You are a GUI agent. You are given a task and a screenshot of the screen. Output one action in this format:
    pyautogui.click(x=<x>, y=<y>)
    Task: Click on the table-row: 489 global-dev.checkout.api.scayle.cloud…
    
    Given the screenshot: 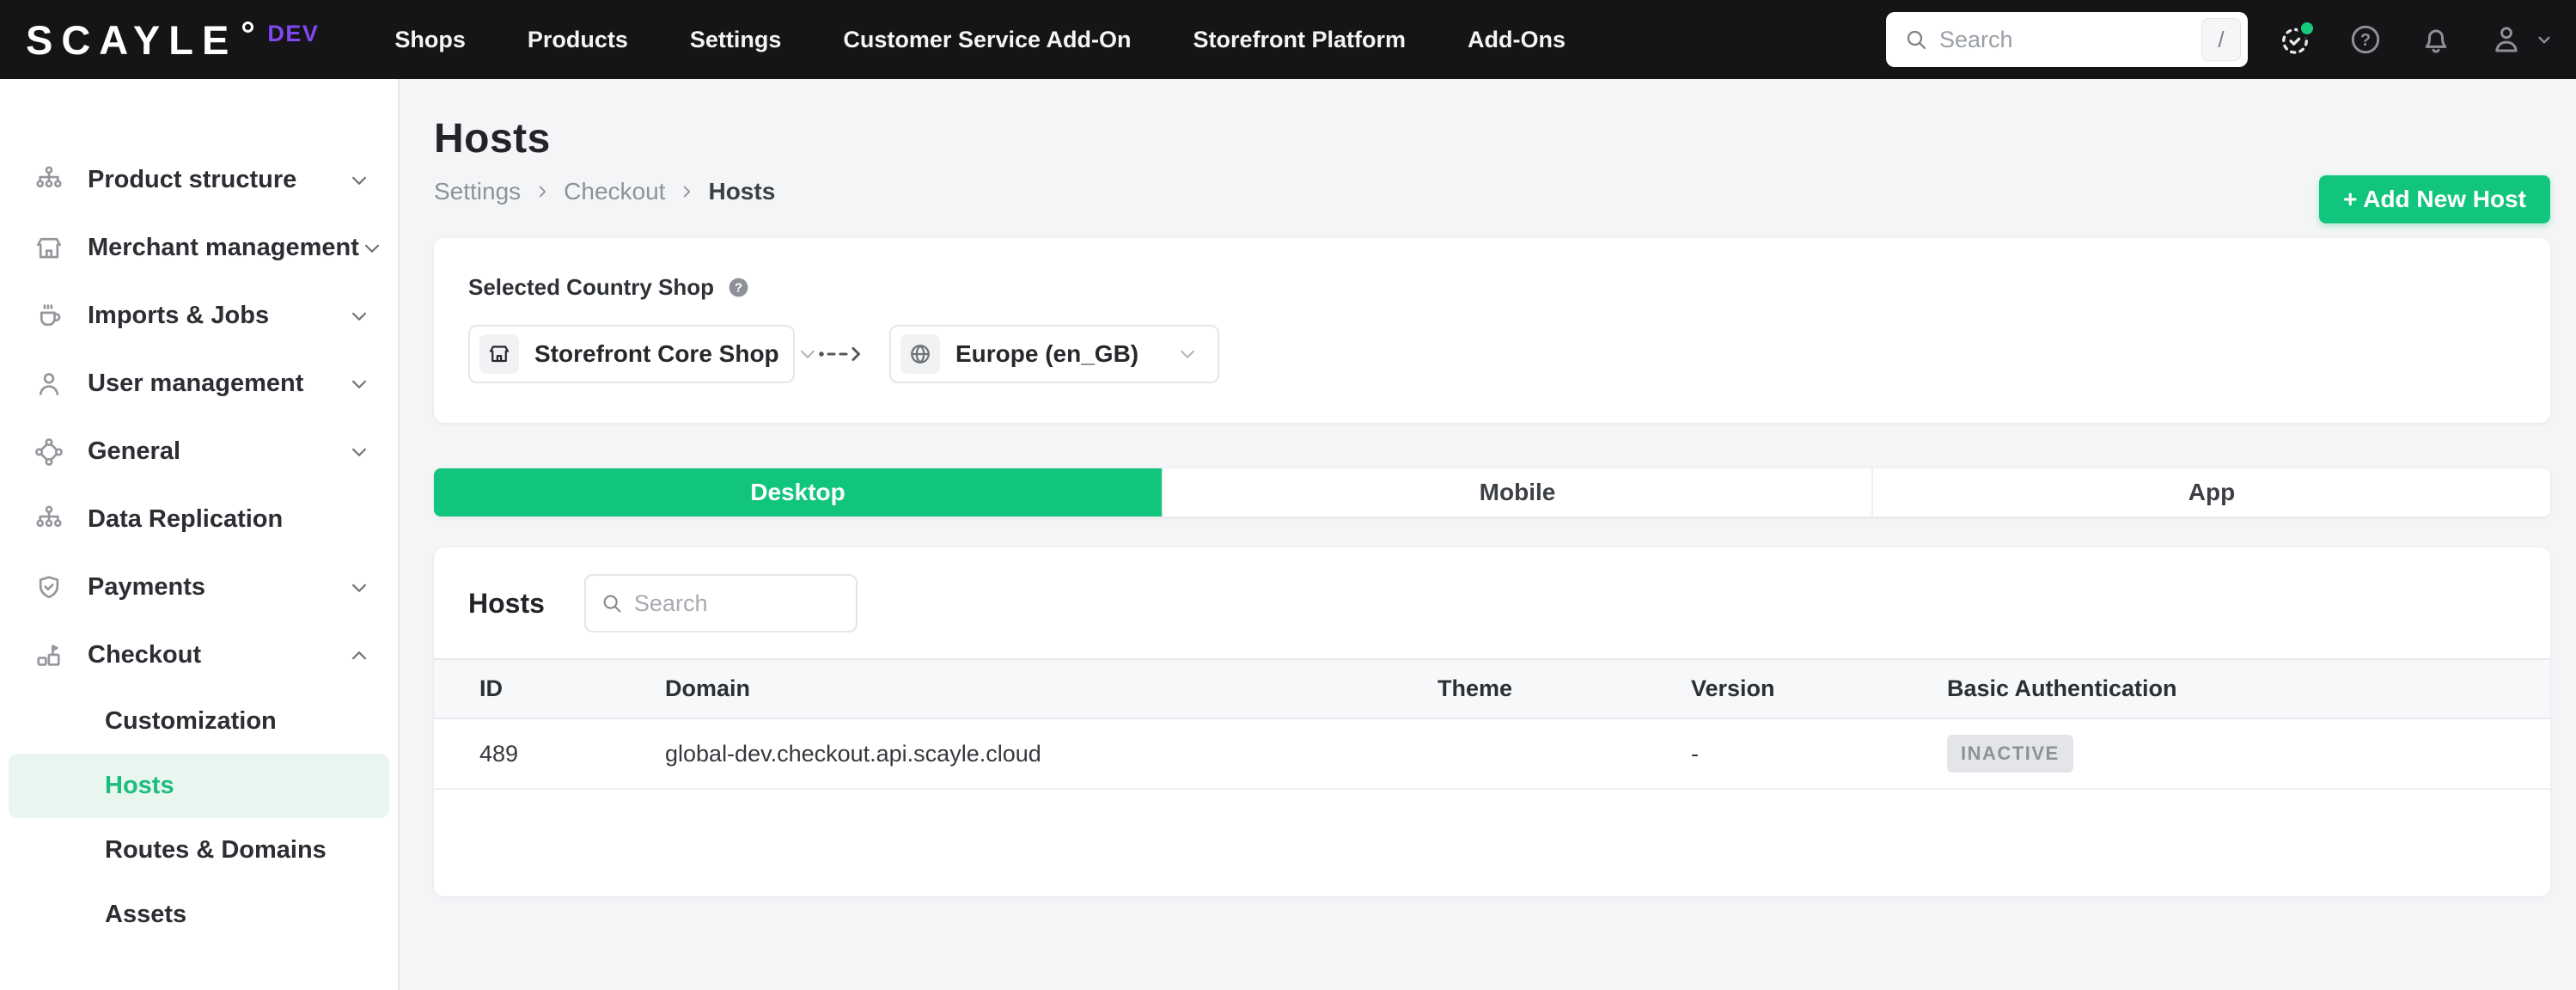 What is the action you would take?
    pyautogui.click(x=1492, y=754)
    